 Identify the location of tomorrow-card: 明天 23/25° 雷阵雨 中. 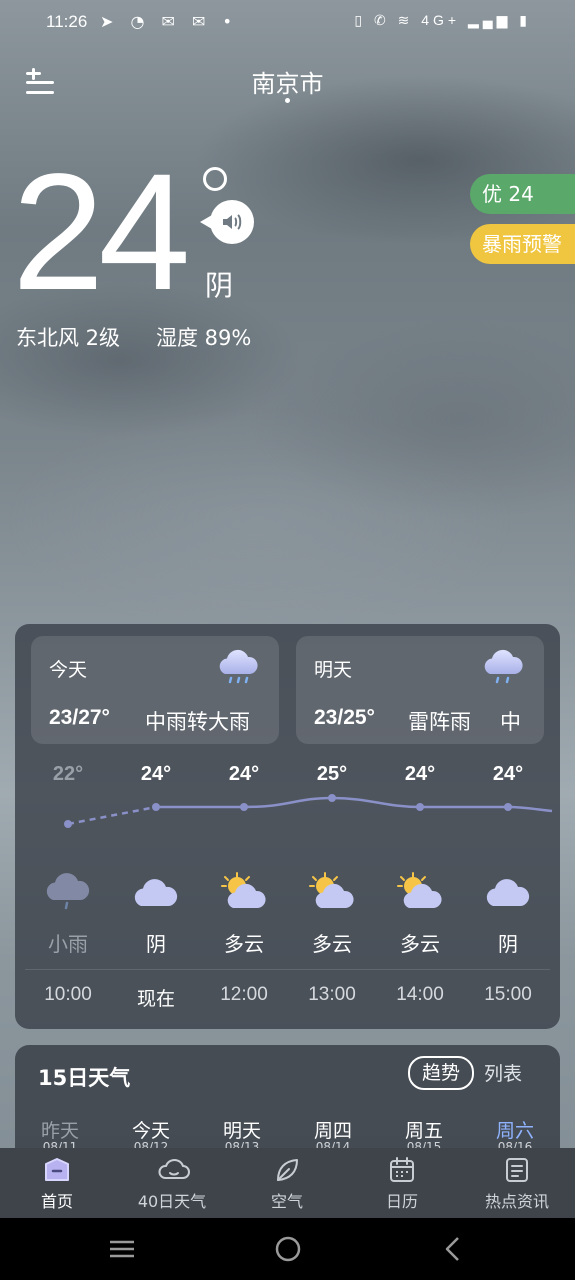
(420, 690).